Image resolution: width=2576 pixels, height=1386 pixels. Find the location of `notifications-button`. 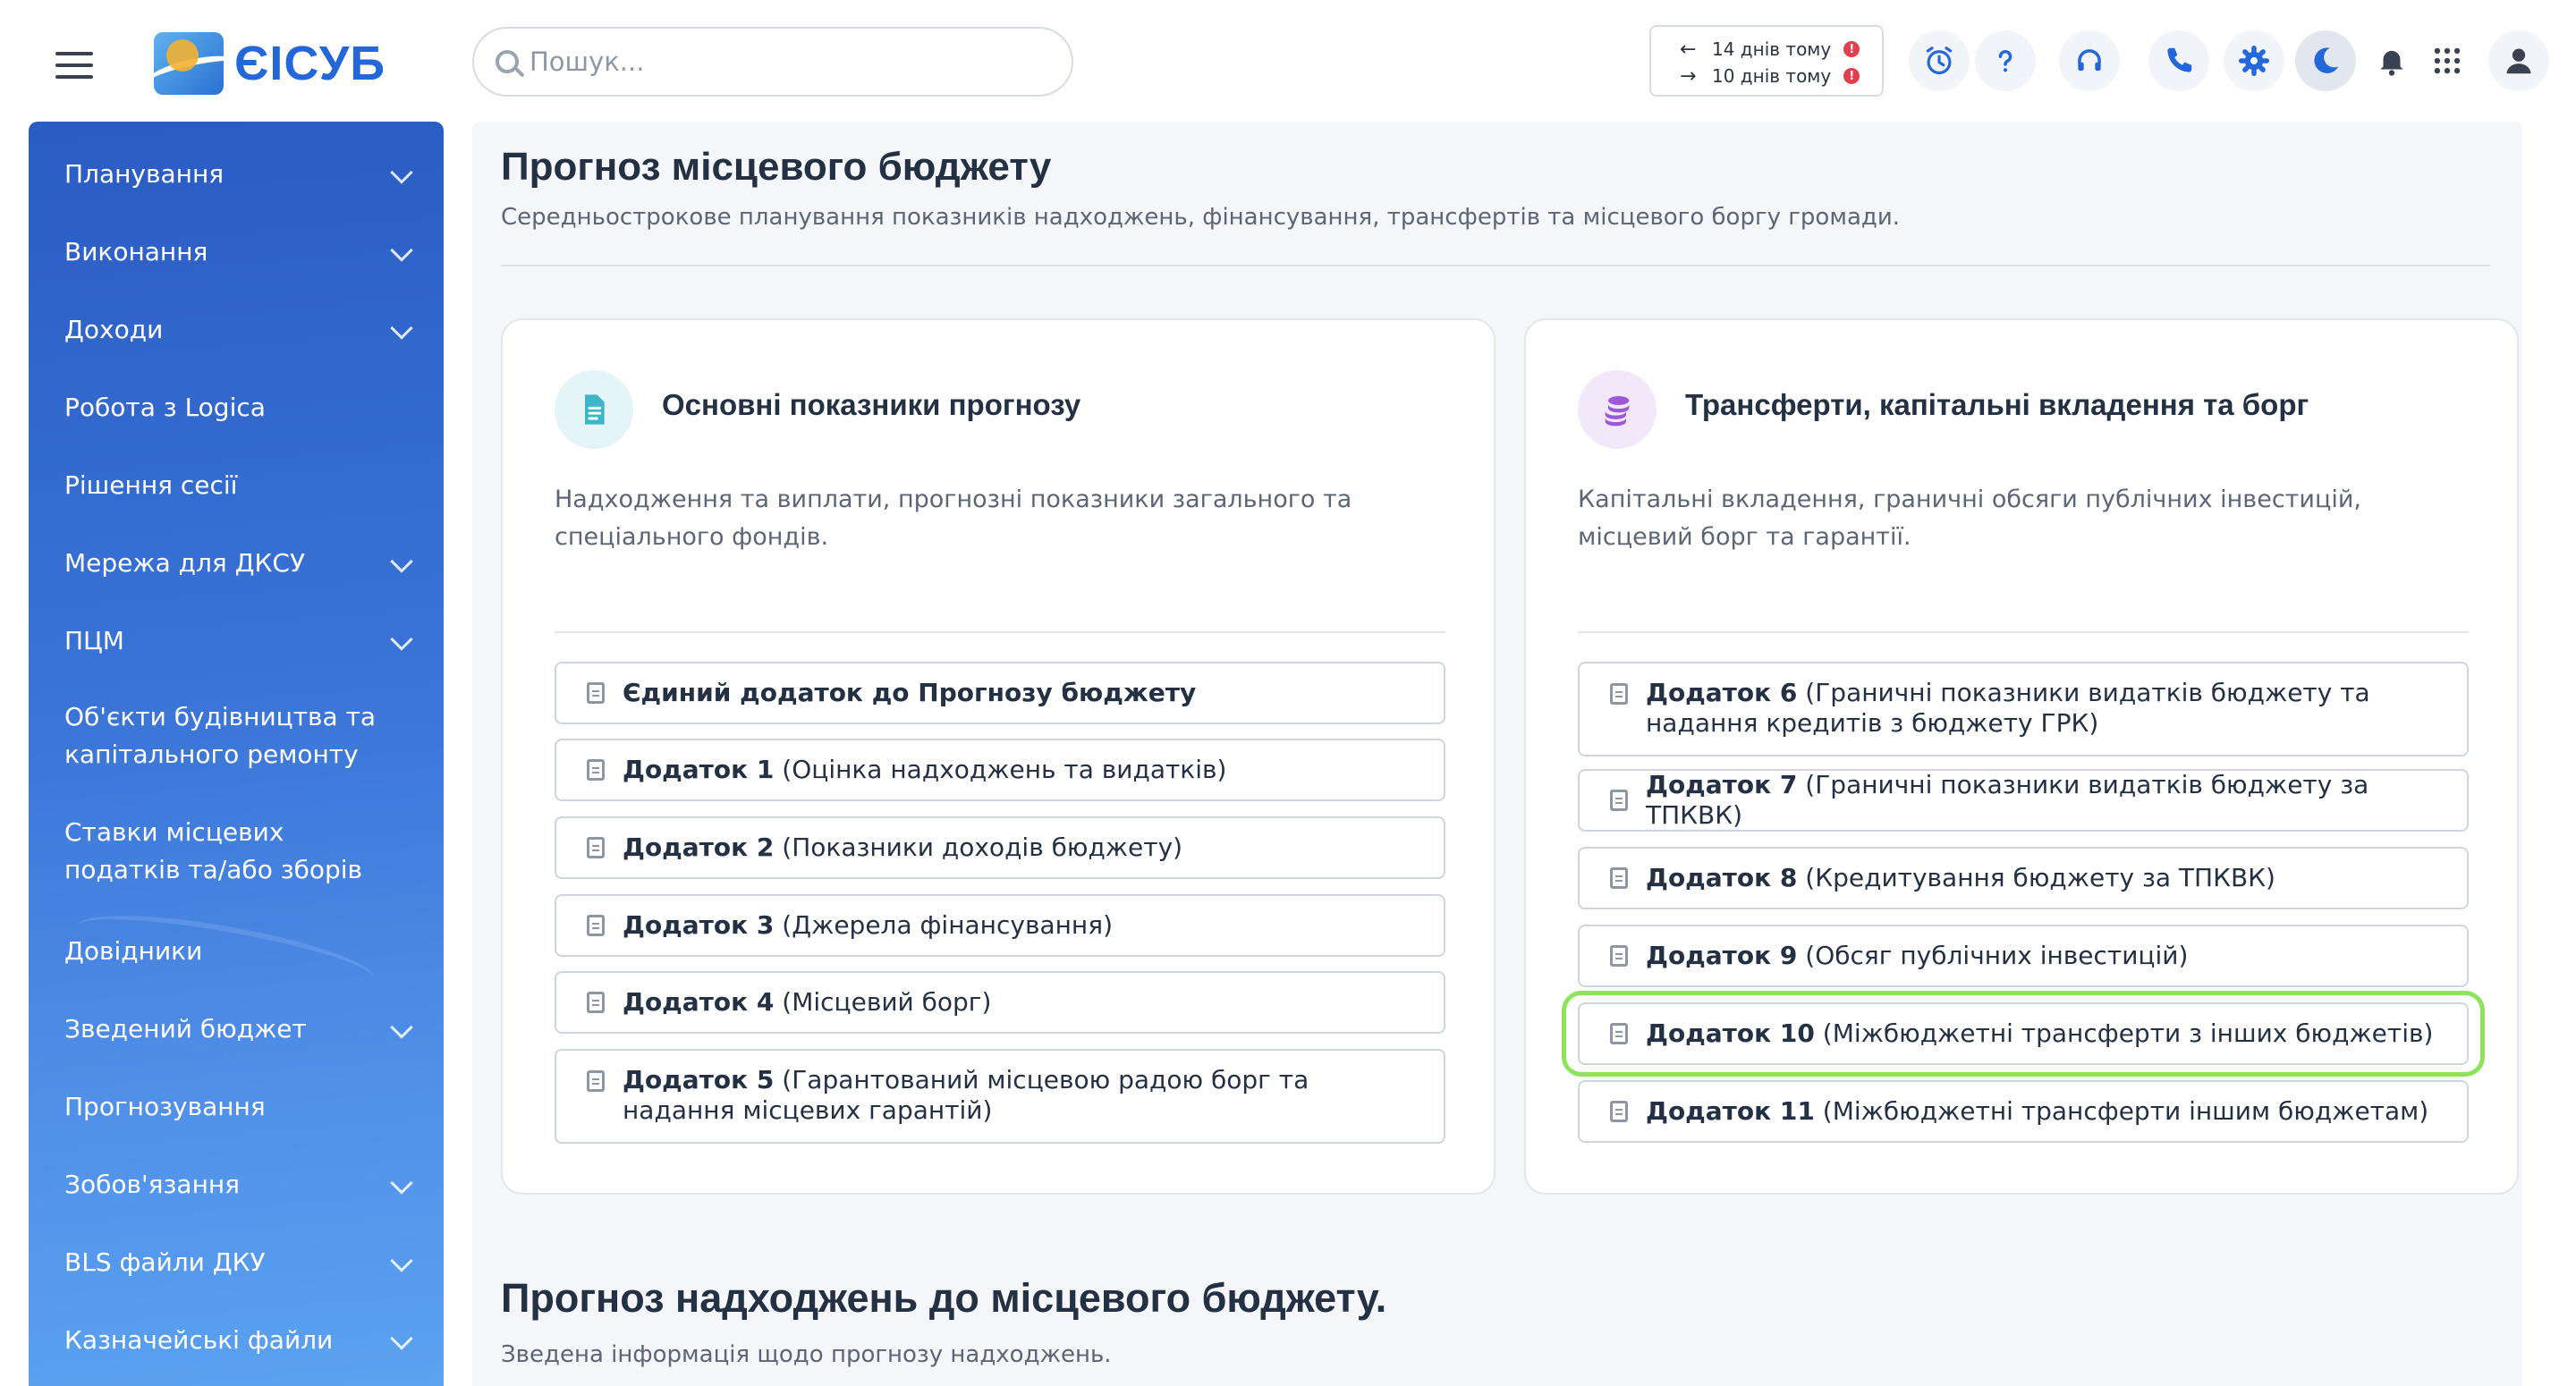

notifications-button is located at coordinates (2391, 61).